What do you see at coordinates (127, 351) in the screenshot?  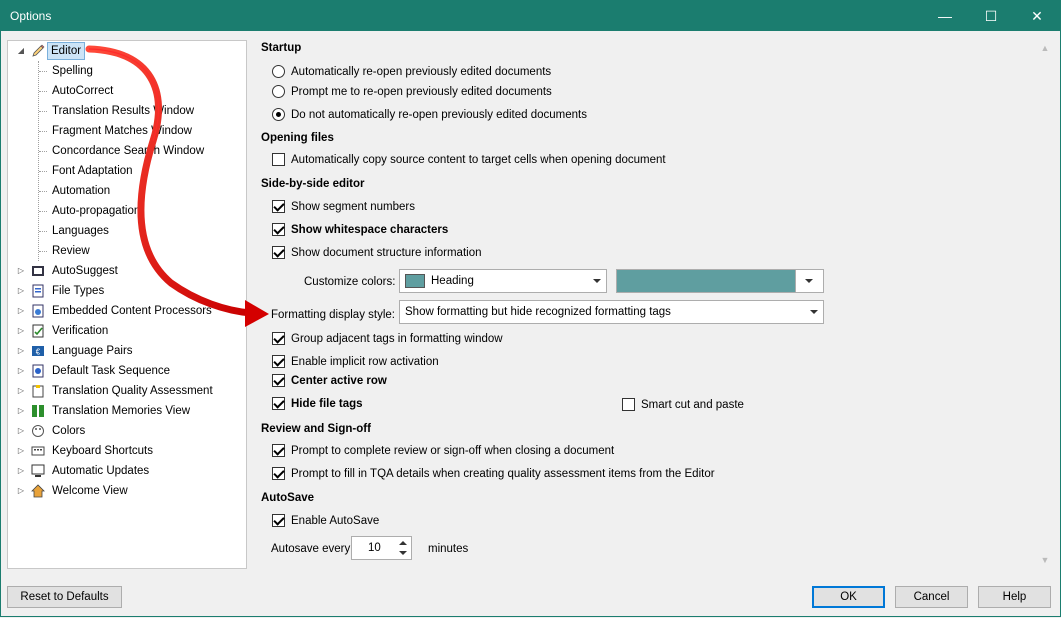 I see `tree-item-language-pairs: ▷ € Language Pairs` at bounding box center [127, 351].